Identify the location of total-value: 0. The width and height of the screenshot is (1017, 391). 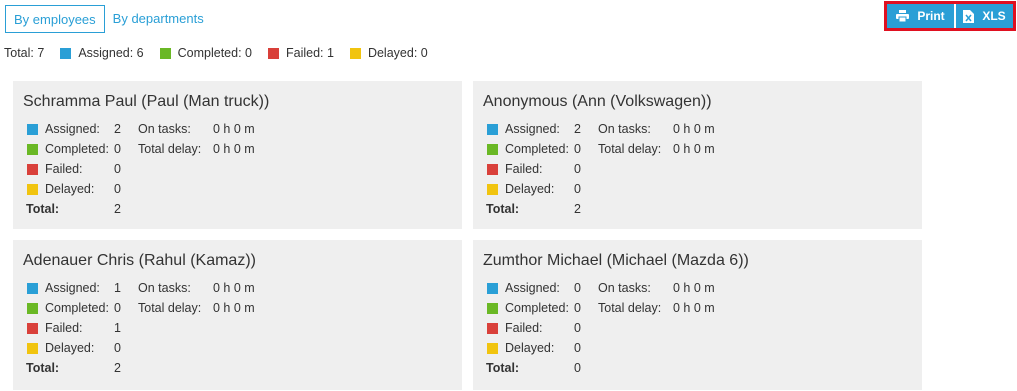
(577, 368).